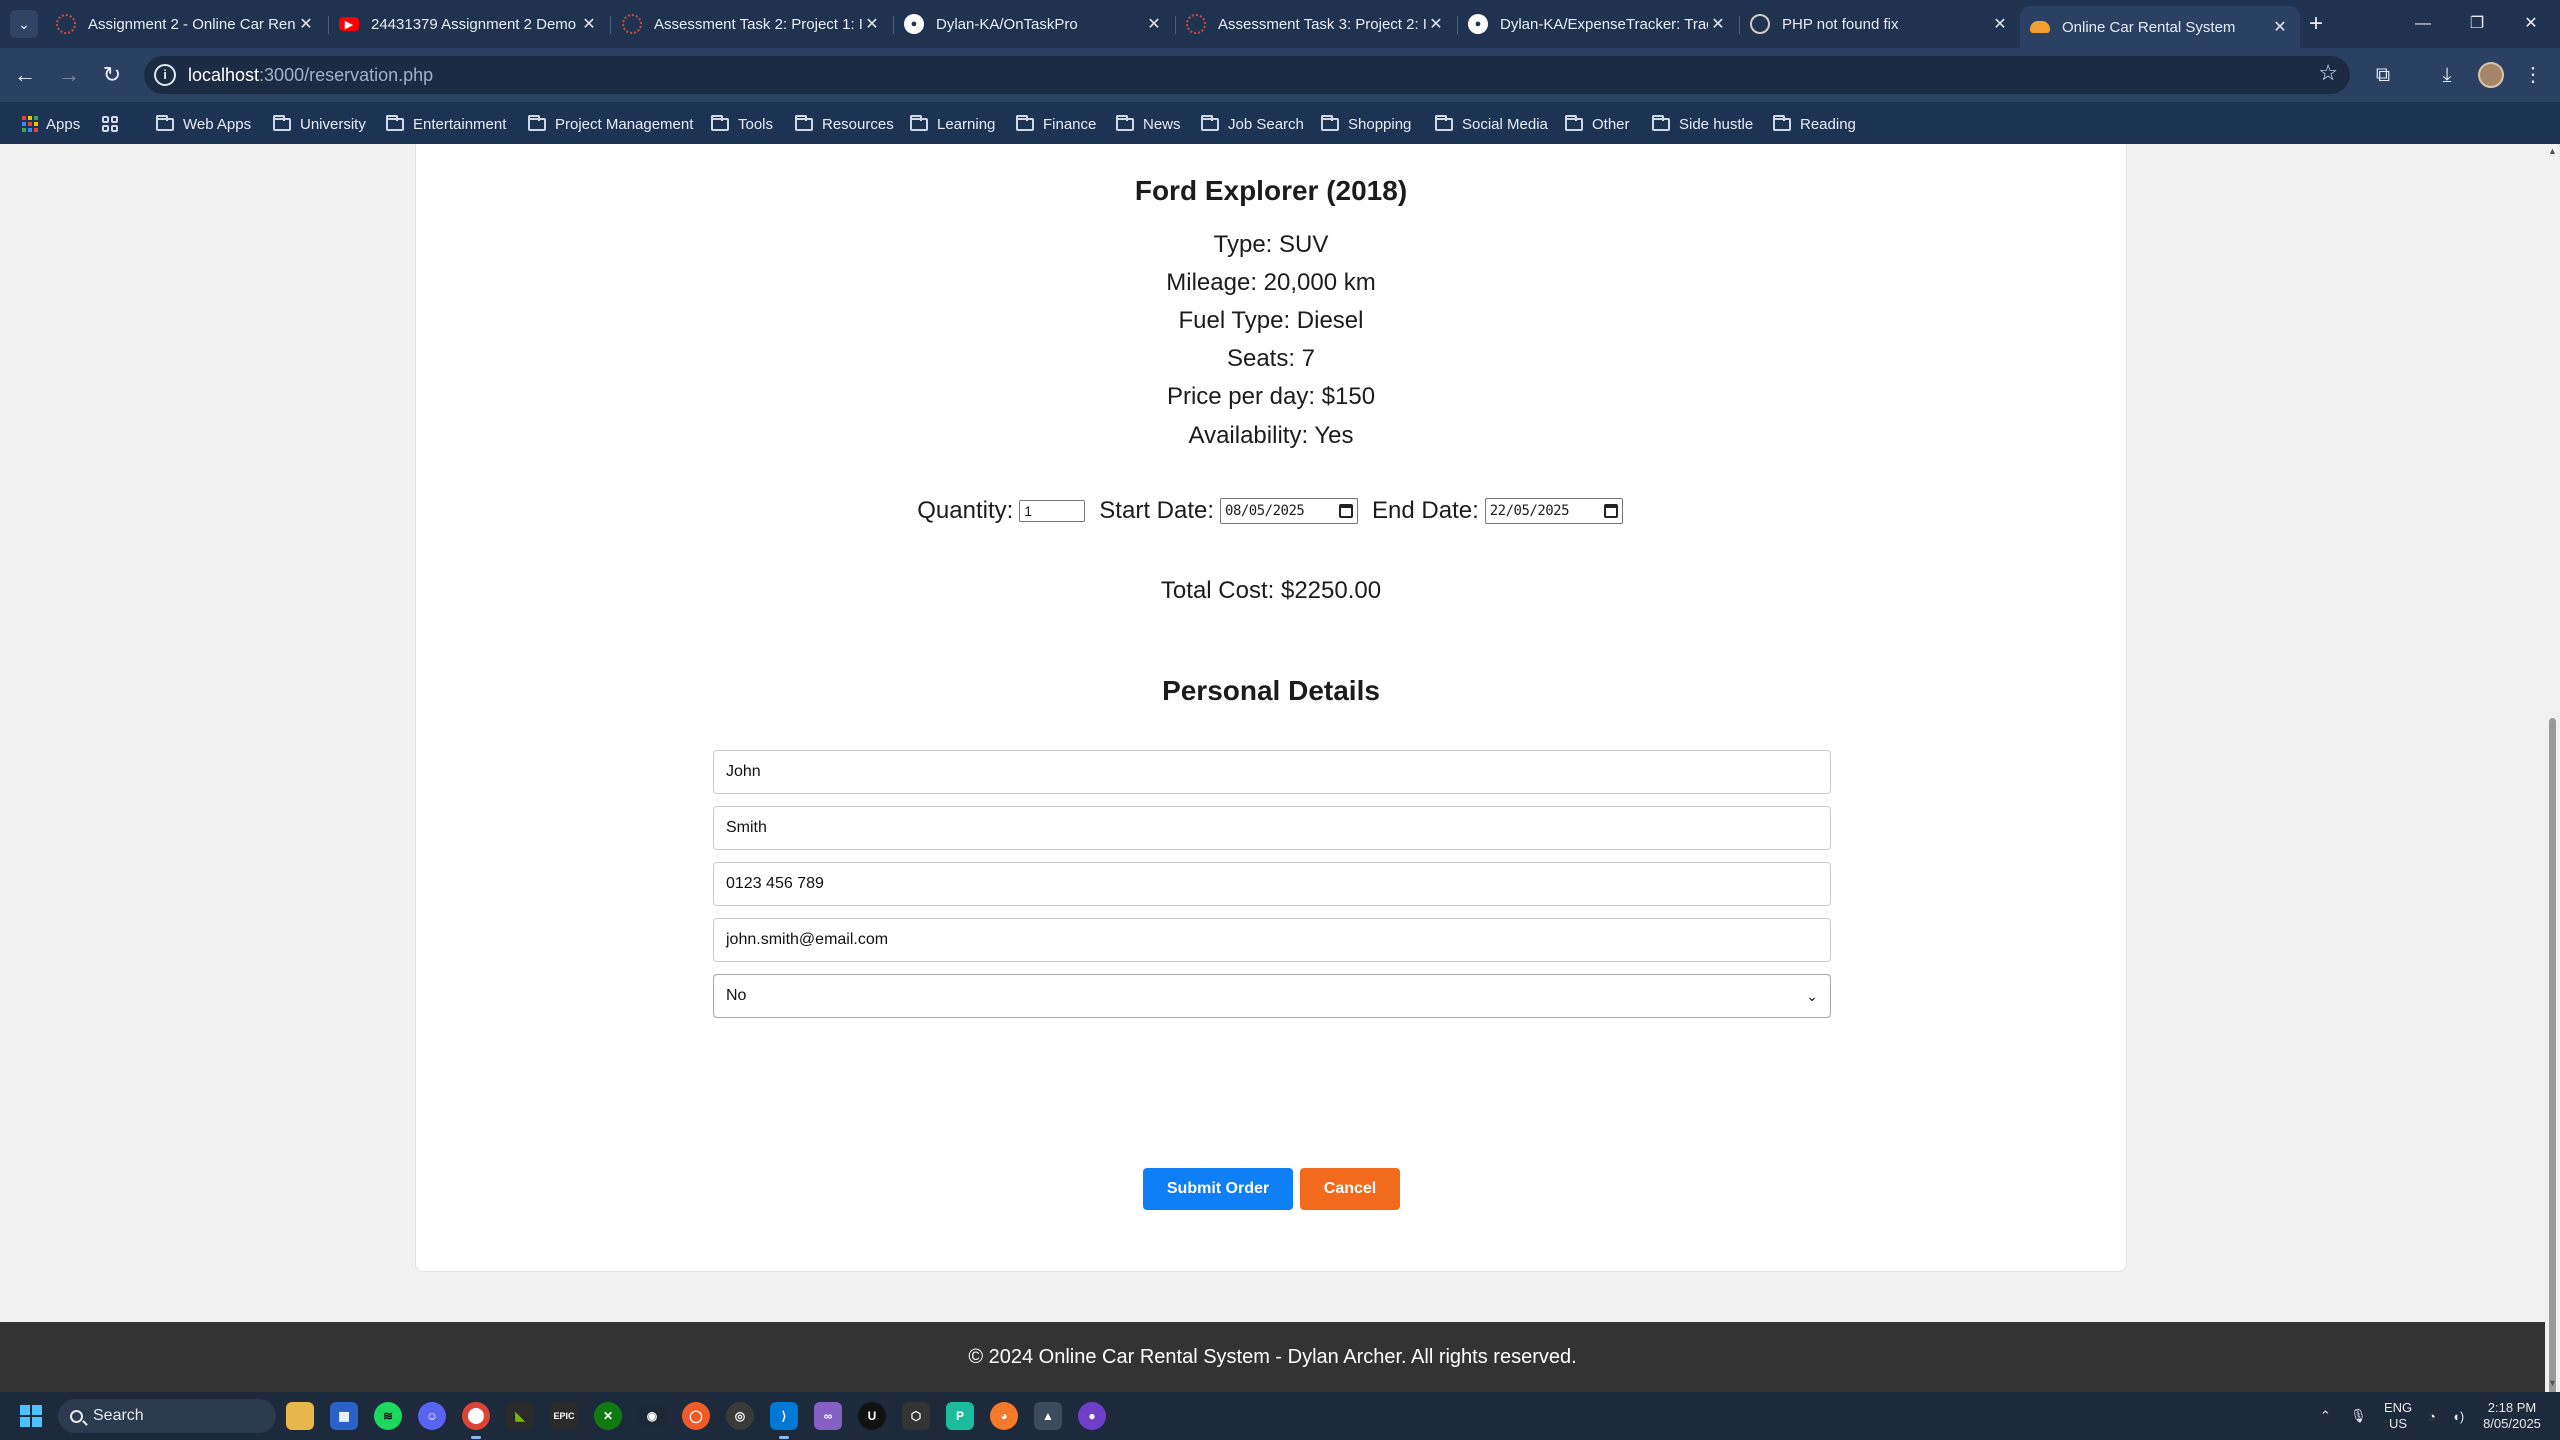 Image resolution: width=2560 pixels, height=1440 pixels. Describe the element at coordinates (1702, 124) in the screenshot. I see `bookmark-folder: Side hustle` at that location.